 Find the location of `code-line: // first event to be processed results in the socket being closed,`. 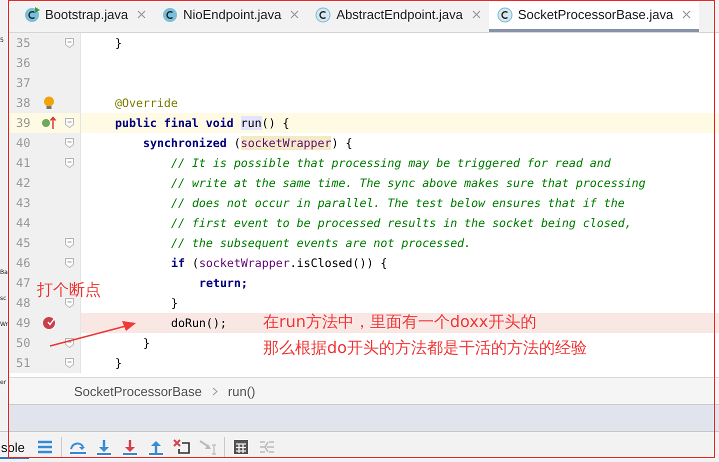

code-line: // first event to be processed results in the socket being closed, is located at coordinates (401, 223).